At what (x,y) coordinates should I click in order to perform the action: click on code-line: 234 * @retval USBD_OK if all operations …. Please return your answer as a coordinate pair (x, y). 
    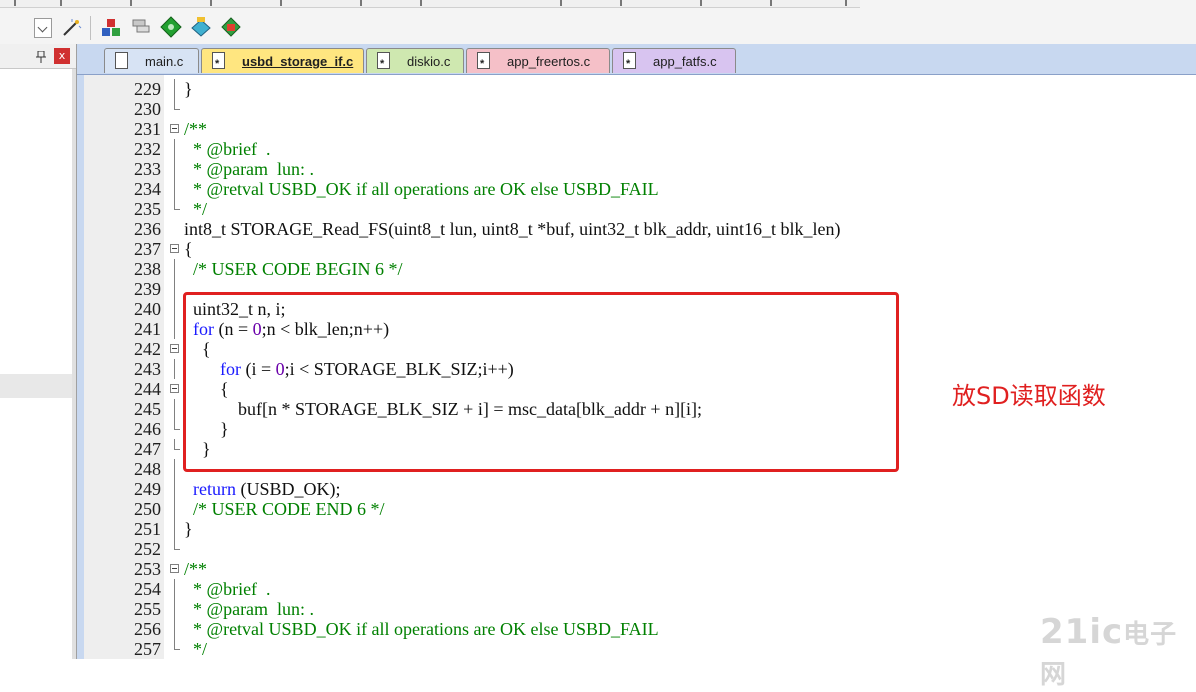
    Looking at the image, I should click on (640, 189).